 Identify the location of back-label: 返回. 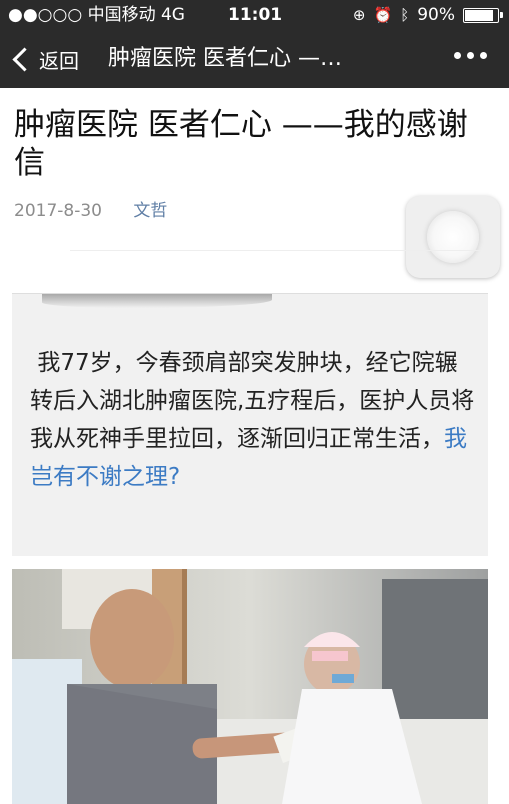
(59, 60).